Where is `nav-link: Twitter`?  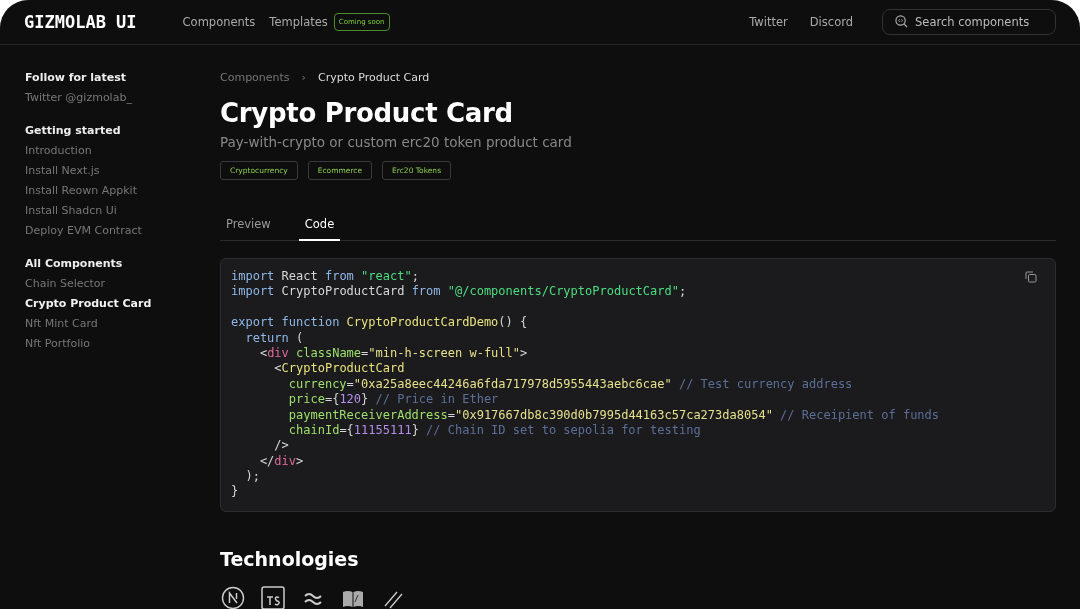 nav-link: Twitter is located at coordinates (768, 22).